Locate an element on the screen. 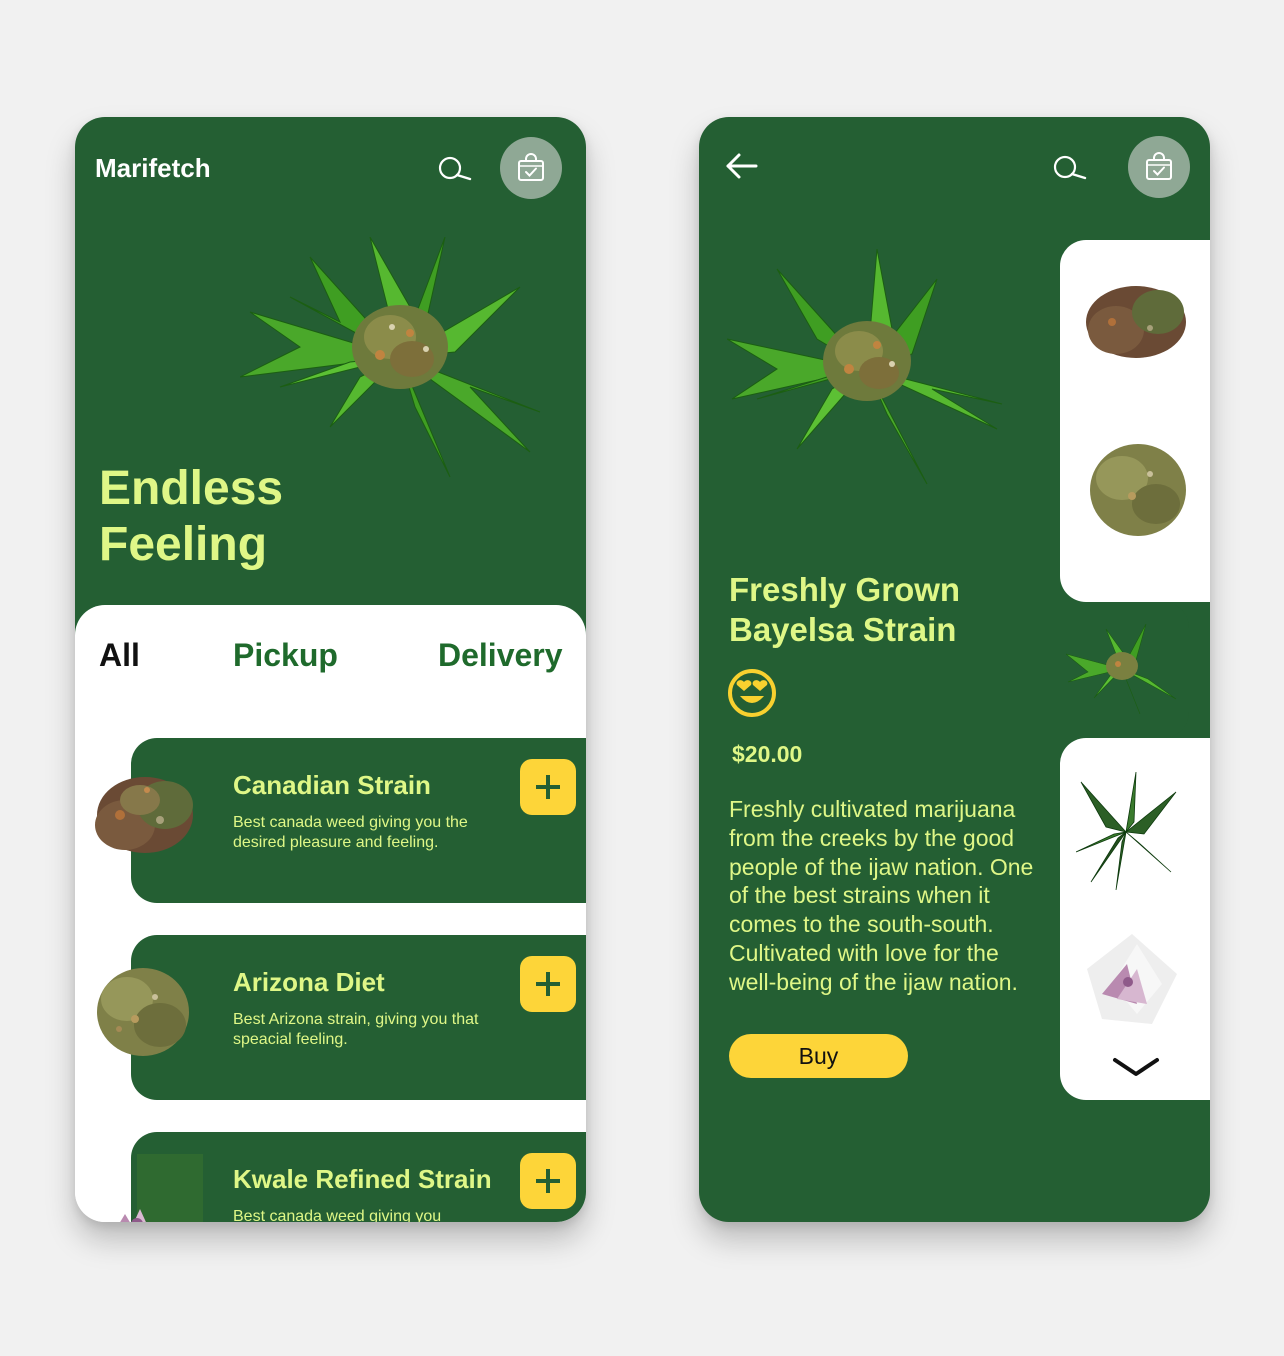 The height and width of the screenshot is (1356, 1284). thumbnail-leaf is located at coordinates (1127, 831).